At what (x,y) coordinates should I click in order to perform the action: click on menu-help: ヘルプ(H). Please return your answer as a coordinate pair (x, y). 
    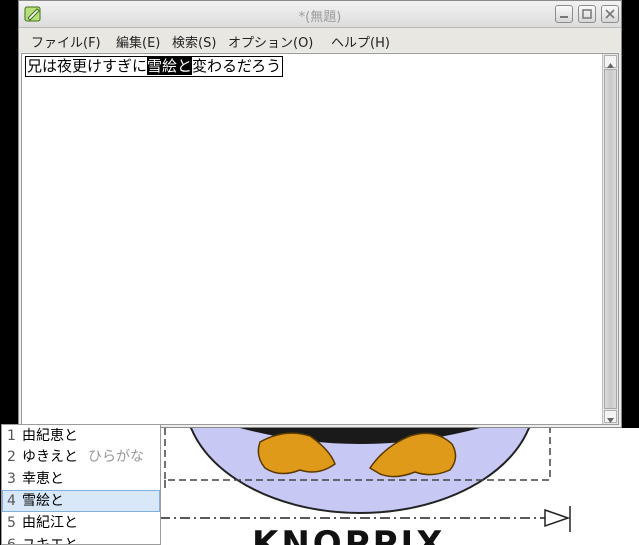
    Looking at the image, I should click on (360, 41).